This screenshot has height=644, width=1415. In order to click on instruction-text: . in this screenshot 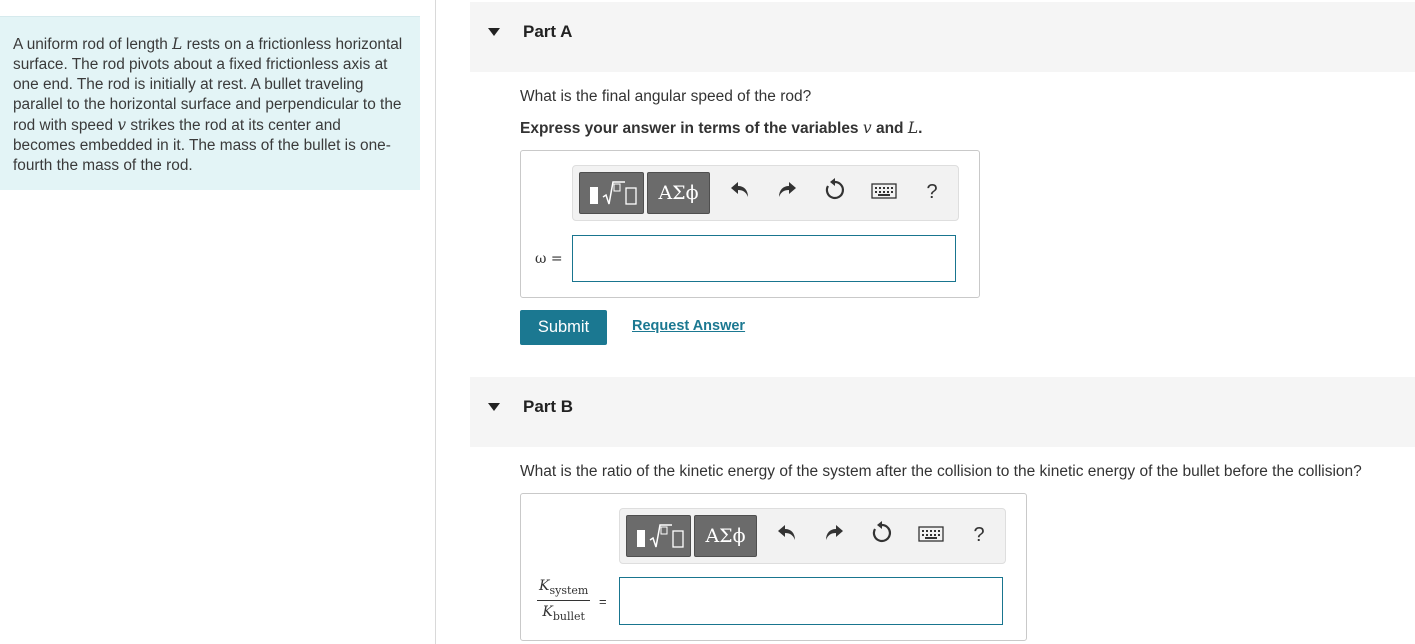, I will do `click(920, 128)`.